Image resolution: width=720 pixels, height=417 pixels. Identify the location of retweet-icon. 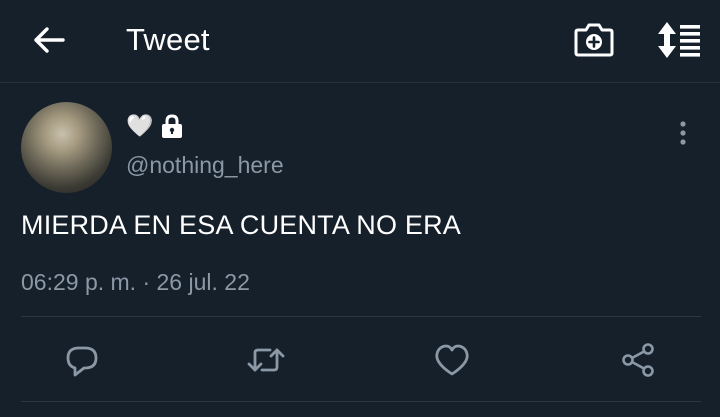
(266, 360).